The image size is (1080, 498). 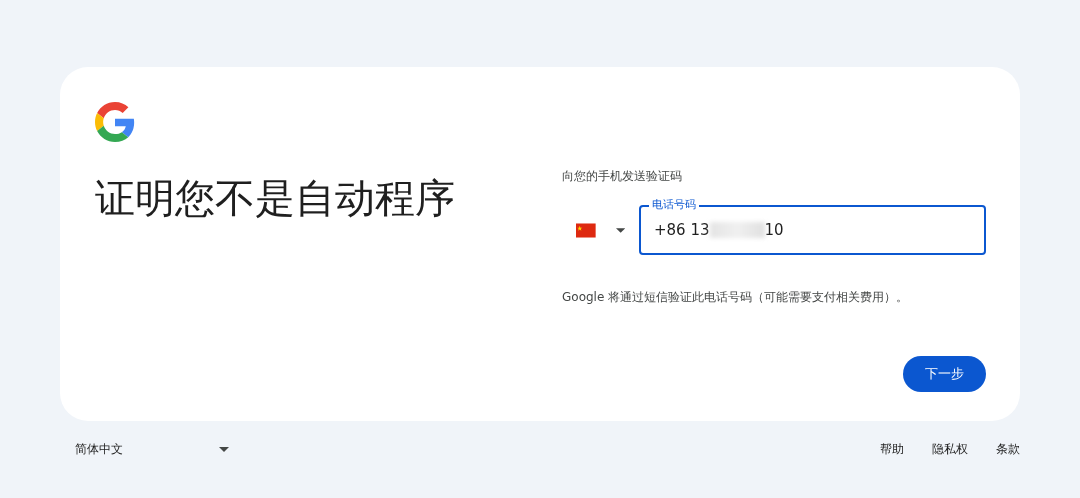 What do you see at coordinates (674, 205) in the screenshot?
I see `field-label: 电话号码` at bounding box center [674, 205].